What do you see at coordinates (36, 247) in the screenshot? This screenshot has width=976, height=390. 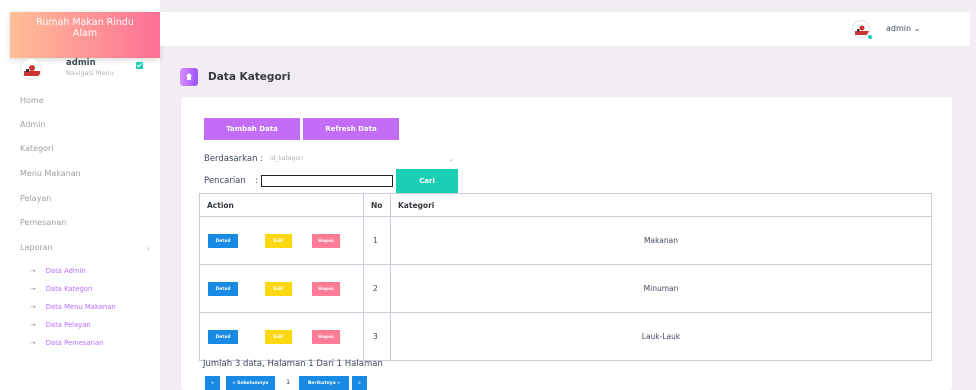 I see `sidebar-item-laporan: Laporan` at bounding box center [36, 247].